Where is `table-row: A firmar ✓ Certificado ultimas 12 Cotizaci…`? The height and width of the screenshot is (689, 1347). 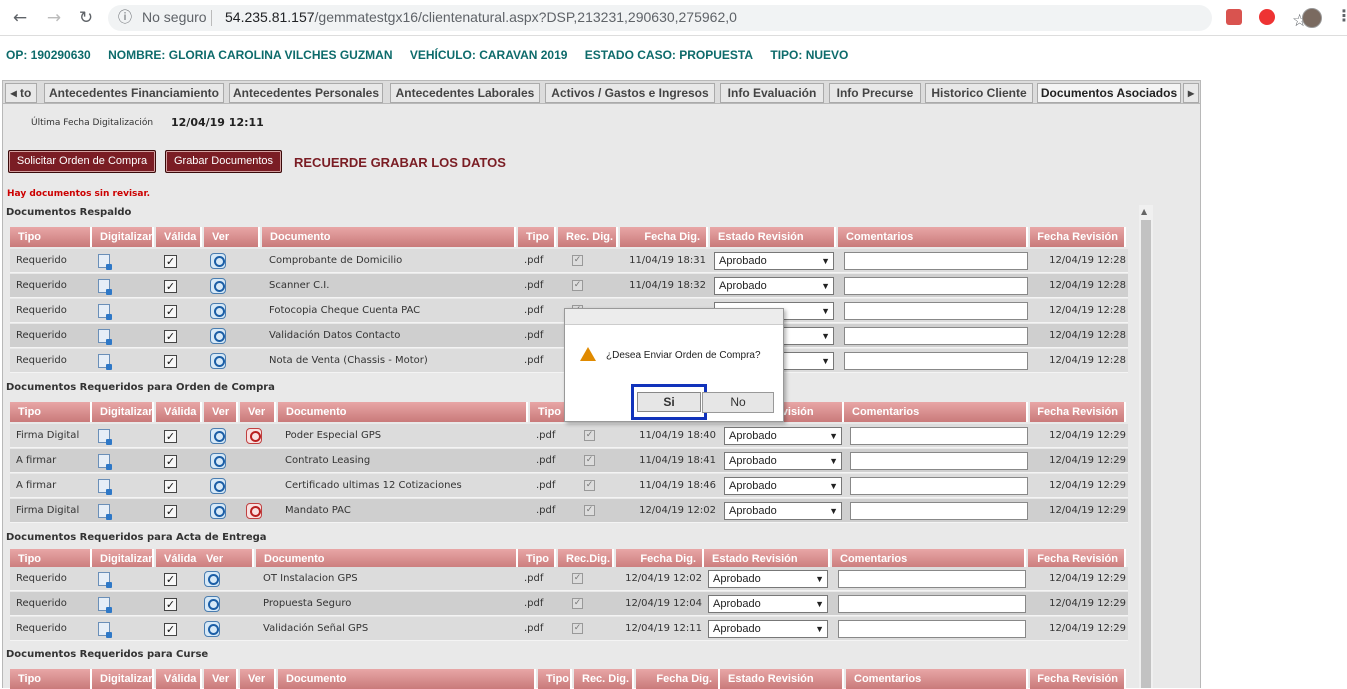 table-row: A firmar ✓ Certificado ultimas 12 Cotizaci… is located at coordinates (569, 486).